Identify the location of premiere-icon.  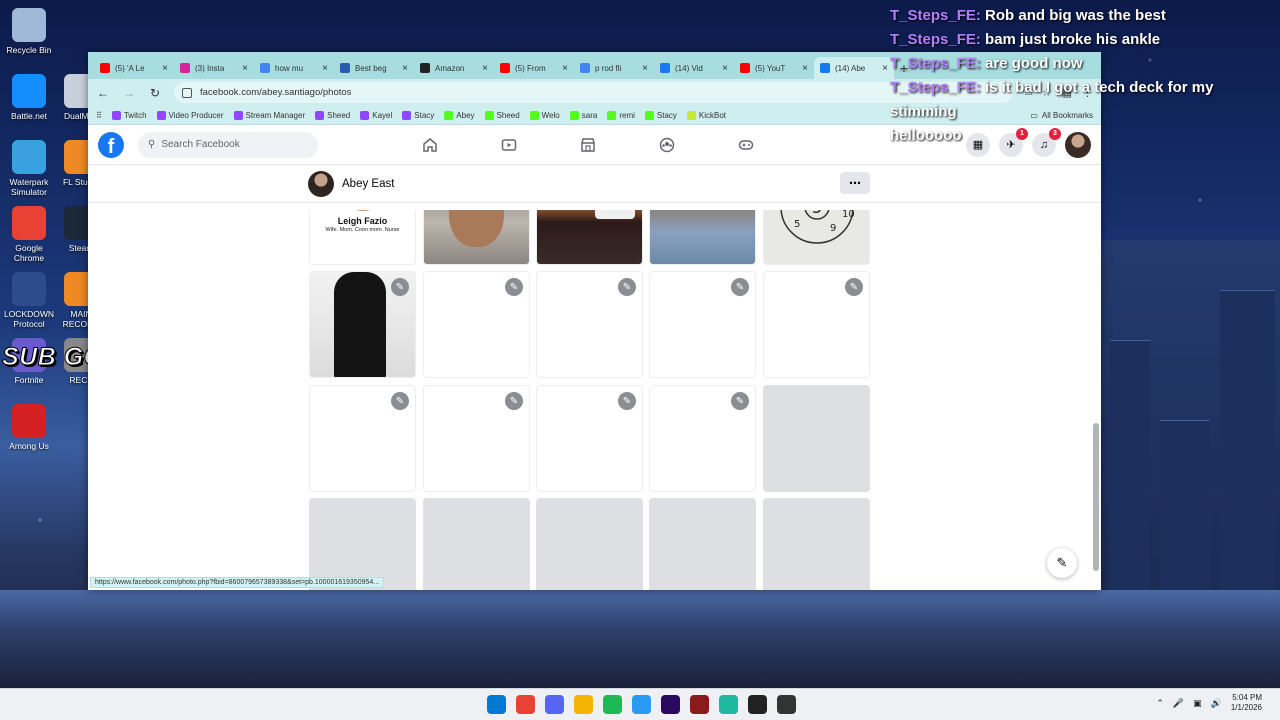
(670, 704).